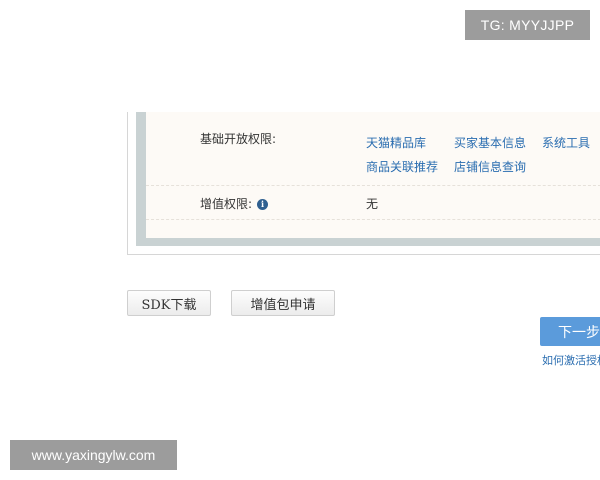 Image resolution: width=600 pixels, height=480 pixels. I want to click on watermark-bottom: www.yaxingylw.com, so click(93, 455).